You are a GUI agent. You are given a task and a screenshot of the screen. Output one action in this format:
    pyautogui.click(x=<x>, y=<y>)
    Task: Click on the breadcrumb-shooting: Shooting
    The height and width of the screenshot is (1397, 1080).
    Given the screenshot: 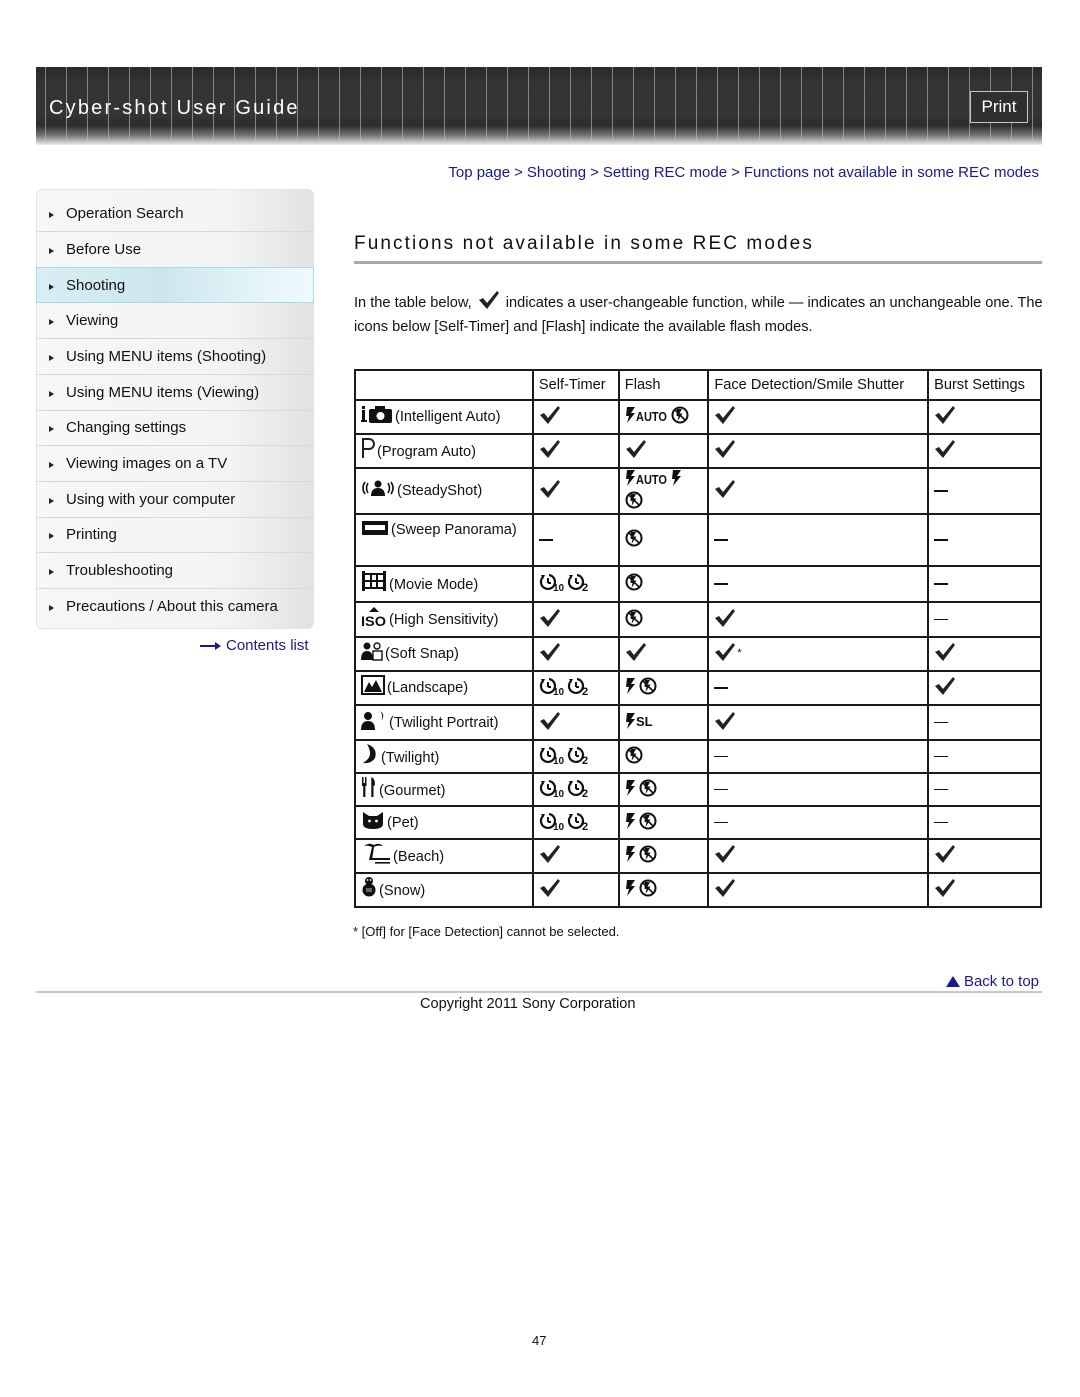 What is the action you would take?
    pyautogui.click(x=556, y=172)
    